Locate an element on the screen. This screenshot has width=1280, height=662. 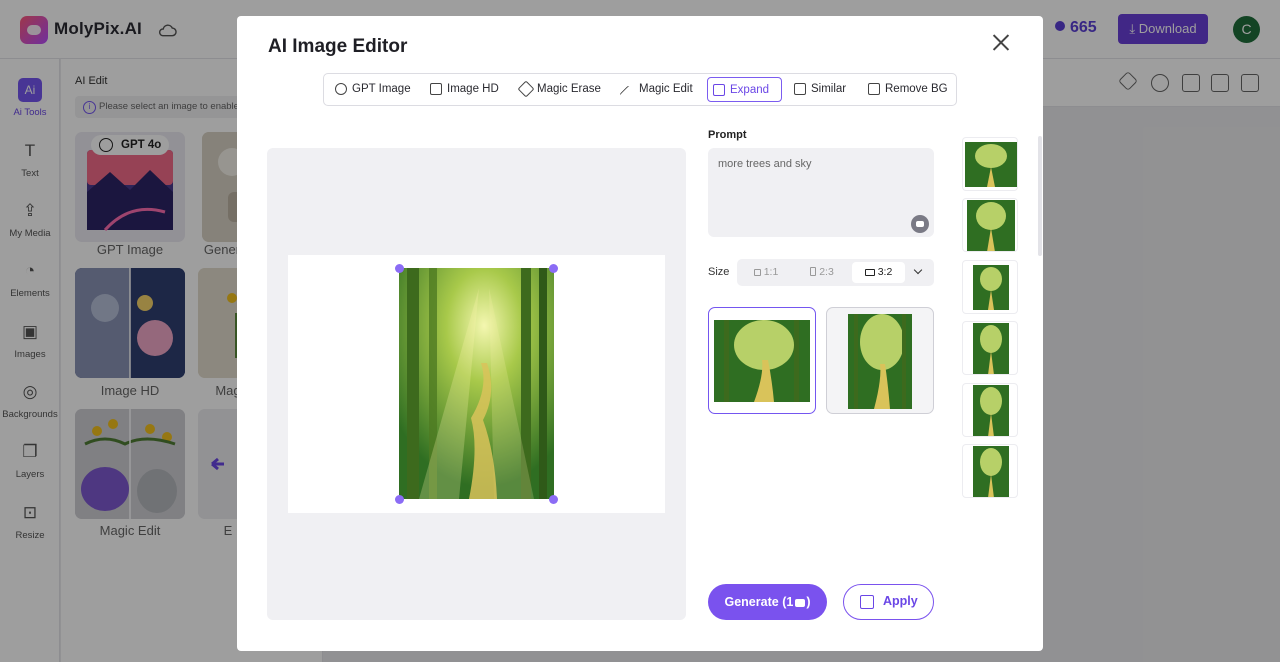
close-icon is located at coordinates (1001, 43).